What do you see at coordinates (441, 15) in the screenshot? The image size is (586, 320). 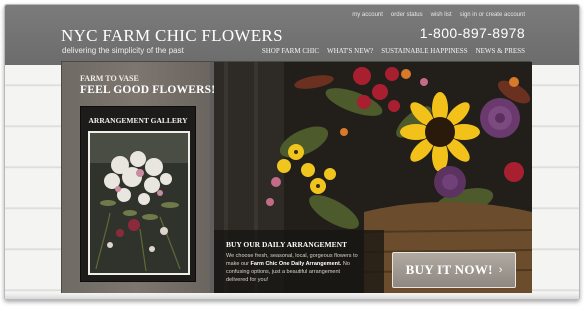 I see `wish-list-link: wish list` at bounding box center [441, 15].